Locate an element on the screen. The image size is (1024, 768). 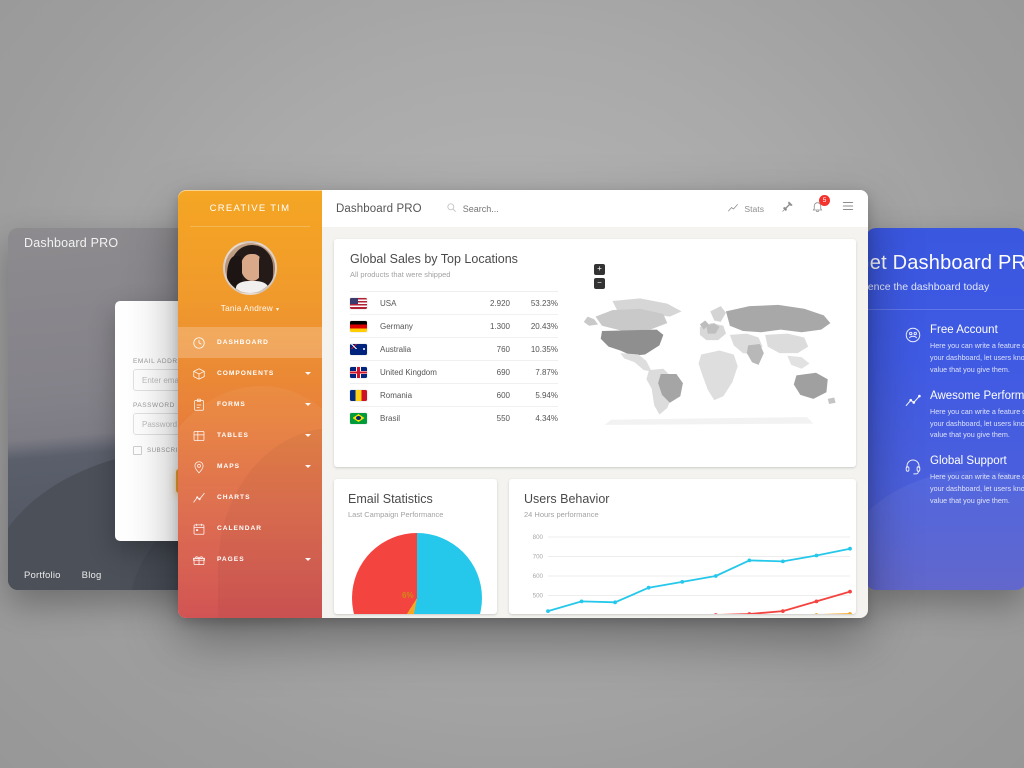
map-zoom-controls: + − is located at coordinates (599, 278).